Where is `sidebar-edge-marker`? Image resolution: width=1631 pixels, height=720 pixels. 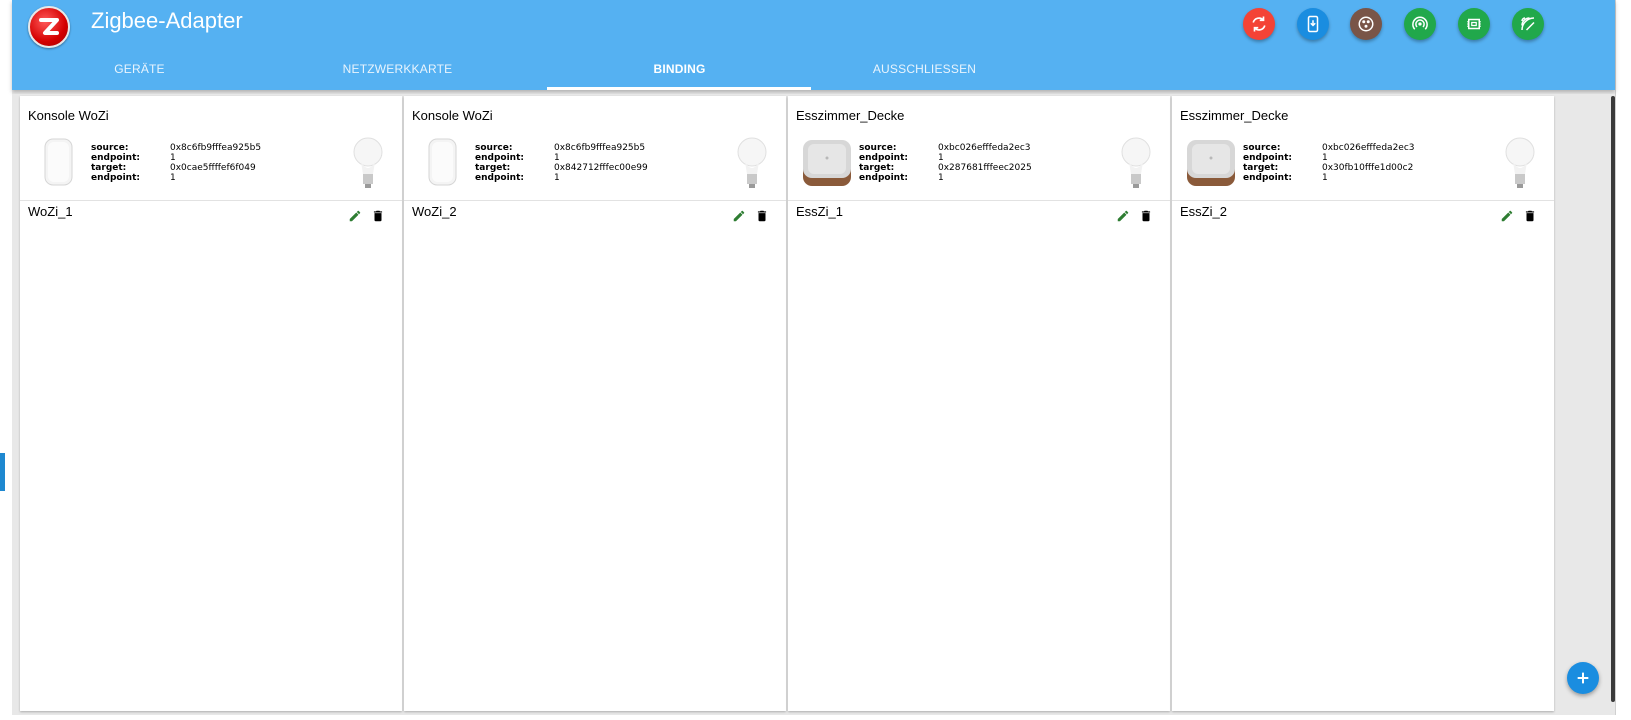
sidebar-edge-marker is located at coordinates (2, 472).